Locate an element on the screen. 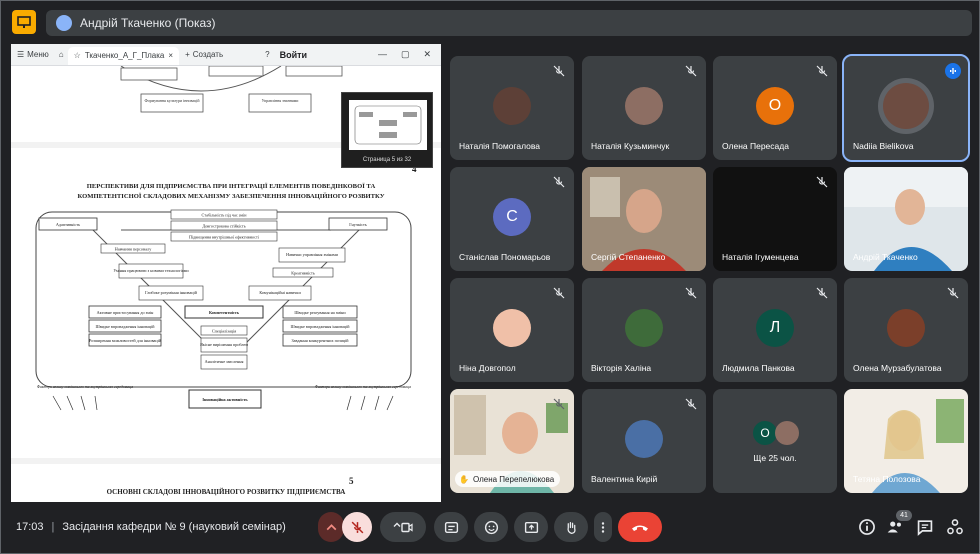 Image resolution: width=980 pixels, height=554 pixels. participant-tile-active-speaker: Nadiia Bielikova is located at coordinates (906, 108).